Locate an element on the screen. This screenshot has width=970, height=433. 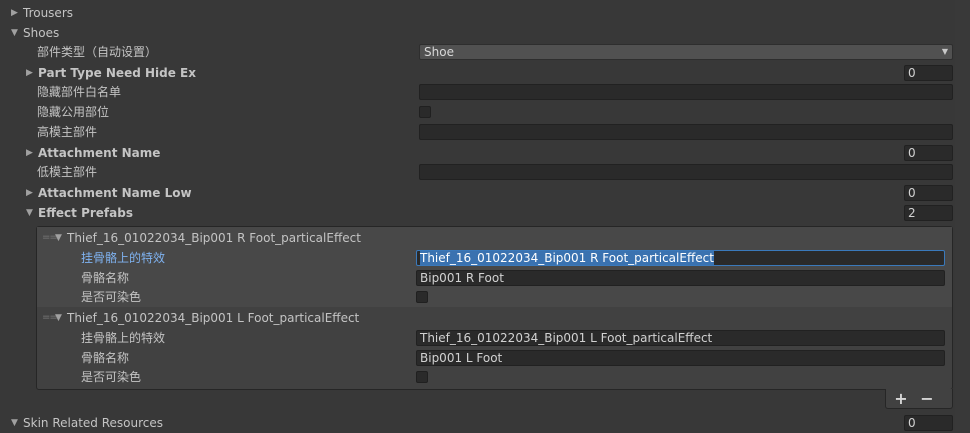
effect-prefabs-row: ▼ Effect Prefabs 2 is located at coordinates (485, 213).